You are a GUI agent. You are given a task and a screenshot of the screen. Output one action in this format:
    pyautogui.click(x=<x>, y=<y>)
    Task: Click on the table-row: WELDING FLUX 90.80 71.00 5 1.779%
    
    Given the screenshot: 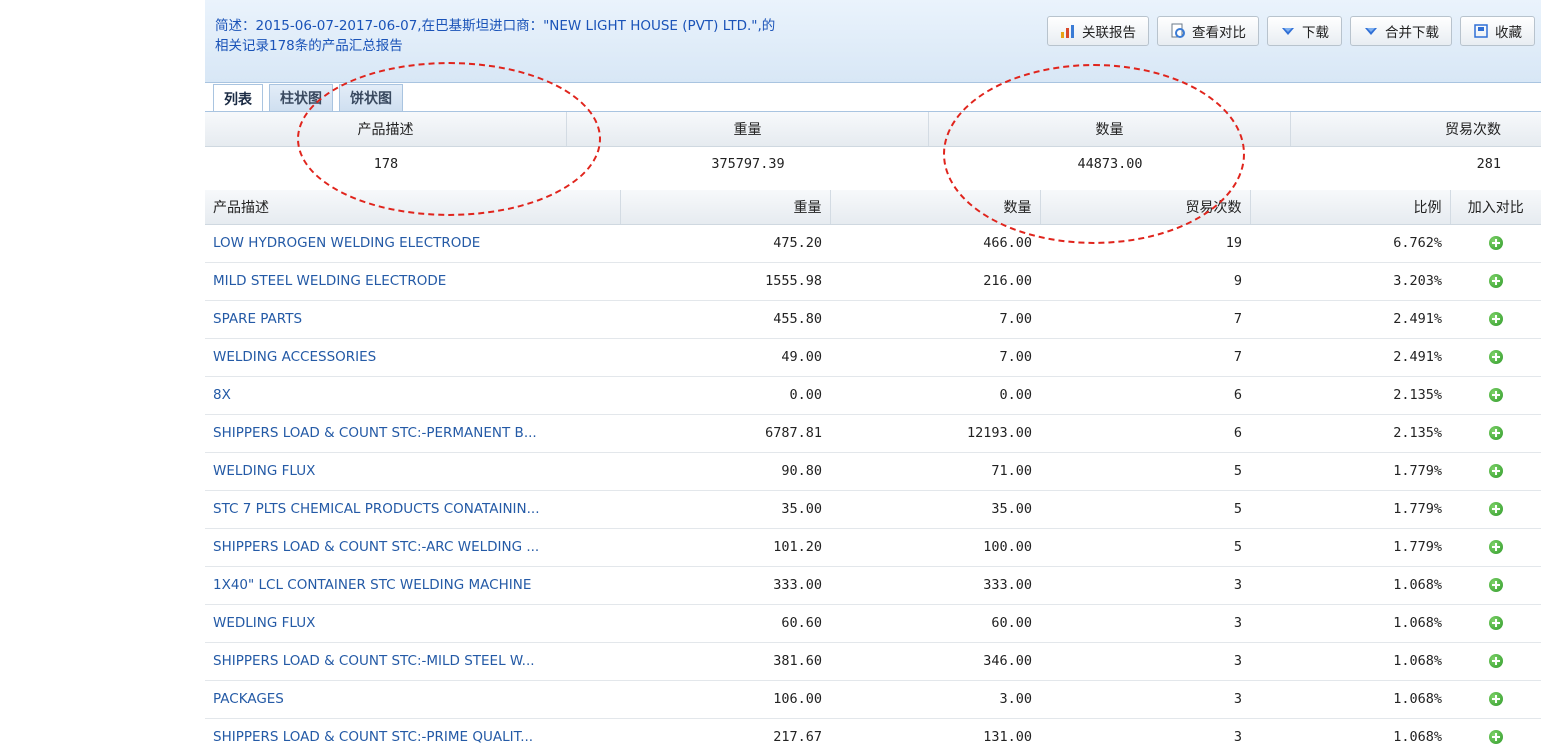 What is the action you would take?
    pyautogui.click(x=873, y=471)
    